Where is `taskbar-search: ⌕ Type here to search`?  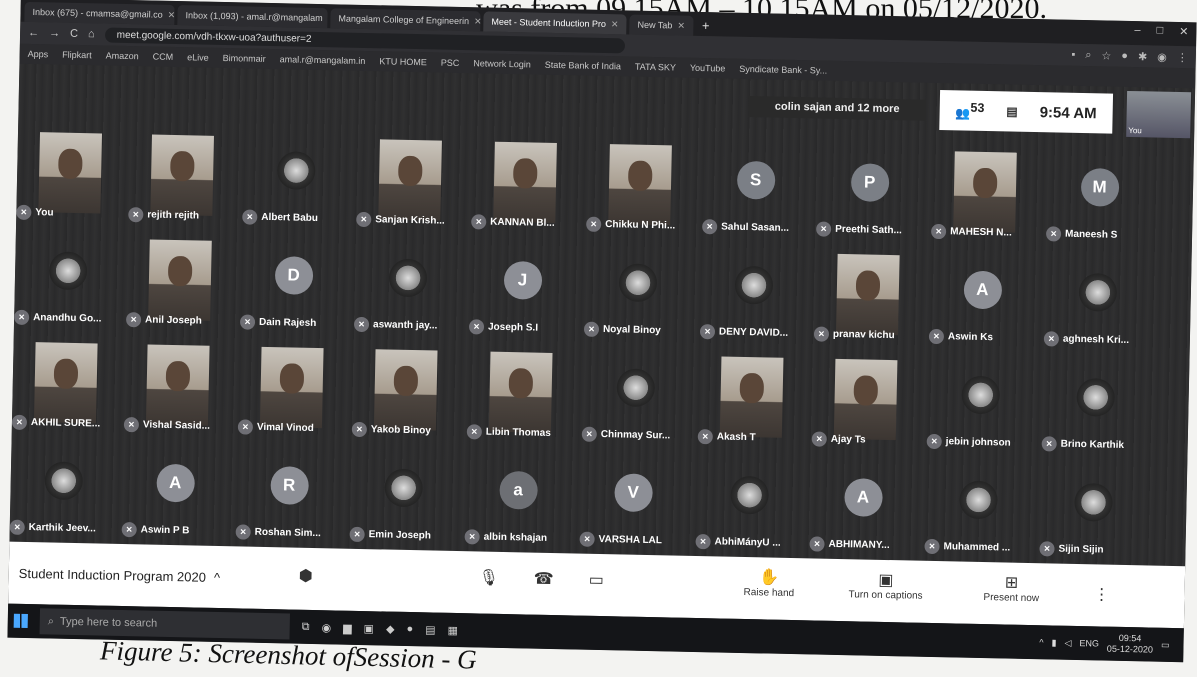 taskbar-search: ⌕ Type here to search is located at coordinates (164, 624).